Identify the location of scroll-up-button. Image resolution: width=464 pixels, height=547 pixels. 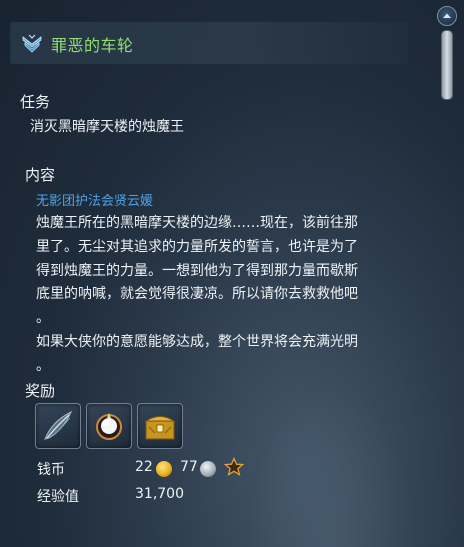
(447, 16).